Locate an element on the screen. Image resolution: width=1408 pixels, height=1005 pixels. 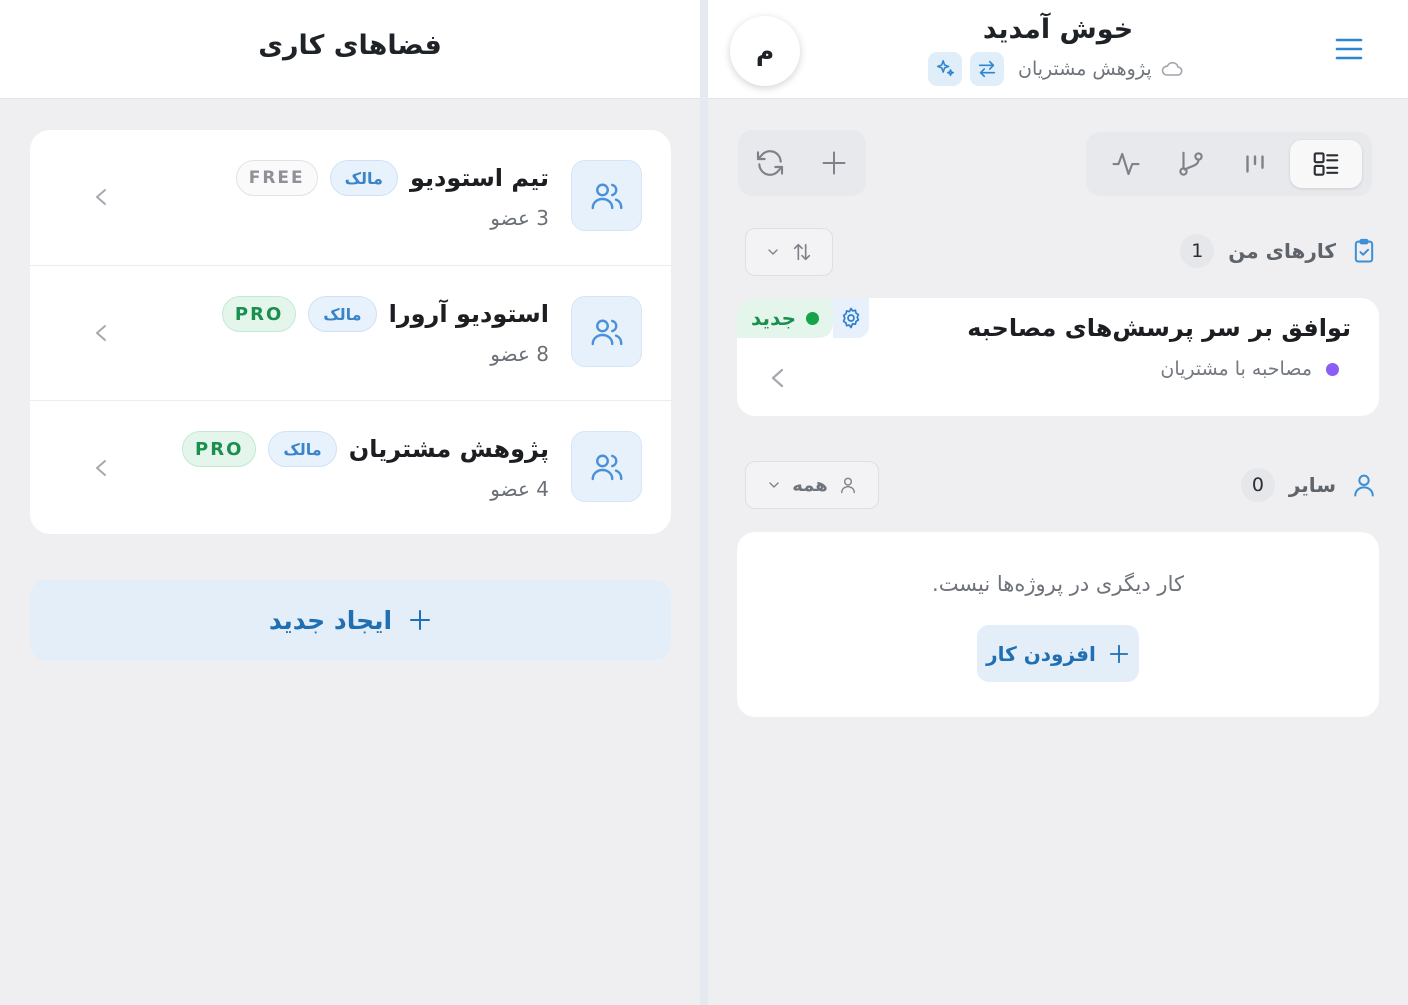
sort-button is located at coordinates (789, 252).